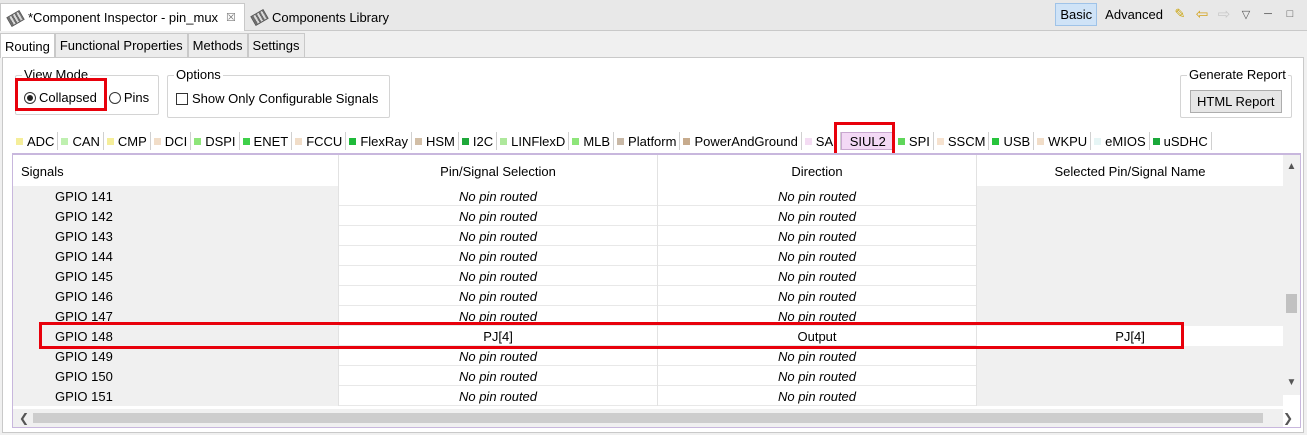  I want to click on category-wkpu: WKPU, so click(1063, 141).